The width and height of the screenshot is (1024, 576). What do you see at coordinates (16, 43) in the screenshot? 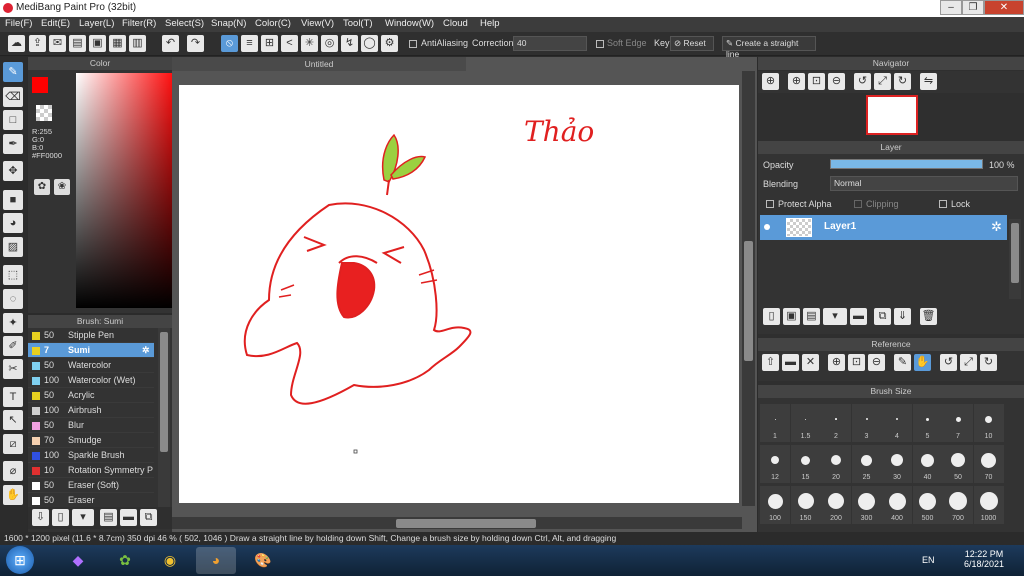
I see `cloud-icon: ☁` at bounding box center [16, 43].